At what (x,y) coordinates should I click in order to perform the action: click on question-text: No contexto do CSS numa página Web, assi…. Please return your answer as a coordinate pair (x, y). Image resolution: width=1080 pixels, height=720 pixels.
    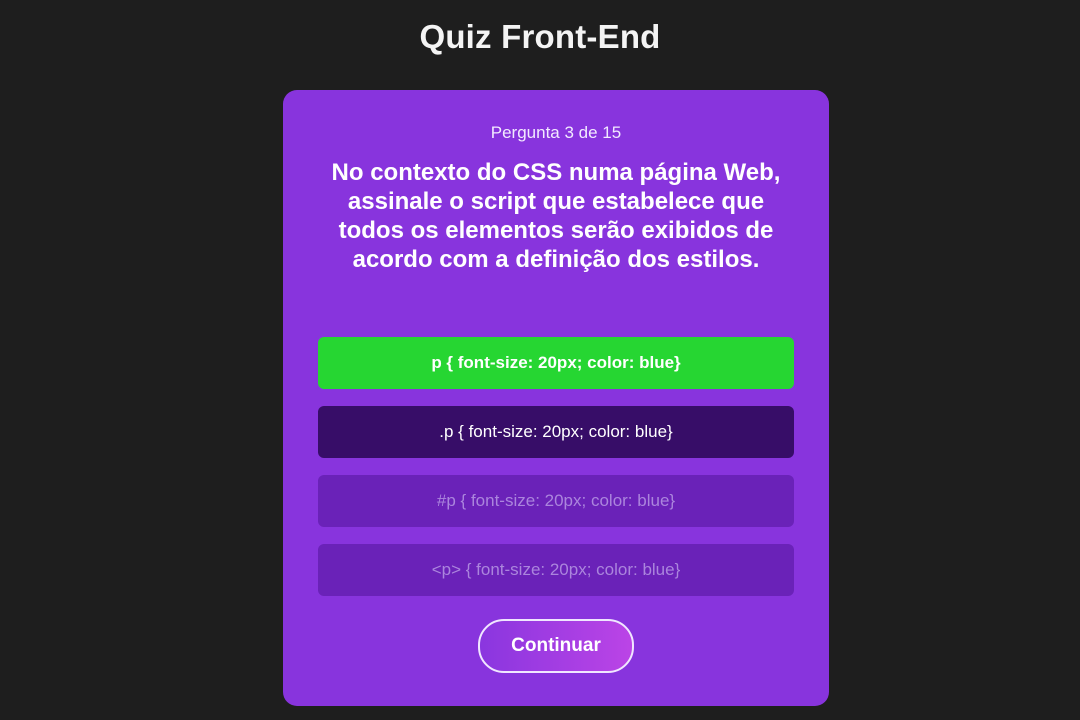
    Looking at the image, I should click on (556, 216).